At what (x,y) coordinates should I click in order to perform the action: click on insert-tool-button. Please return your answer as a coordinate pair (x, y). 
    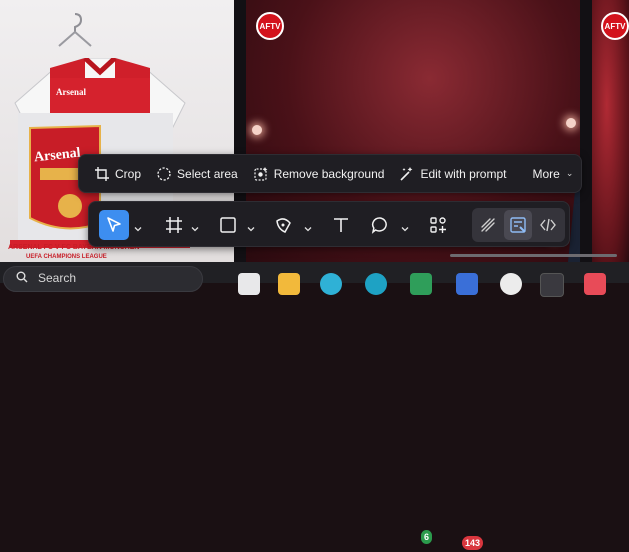
    Looking at the image, I should click on (438, 225).